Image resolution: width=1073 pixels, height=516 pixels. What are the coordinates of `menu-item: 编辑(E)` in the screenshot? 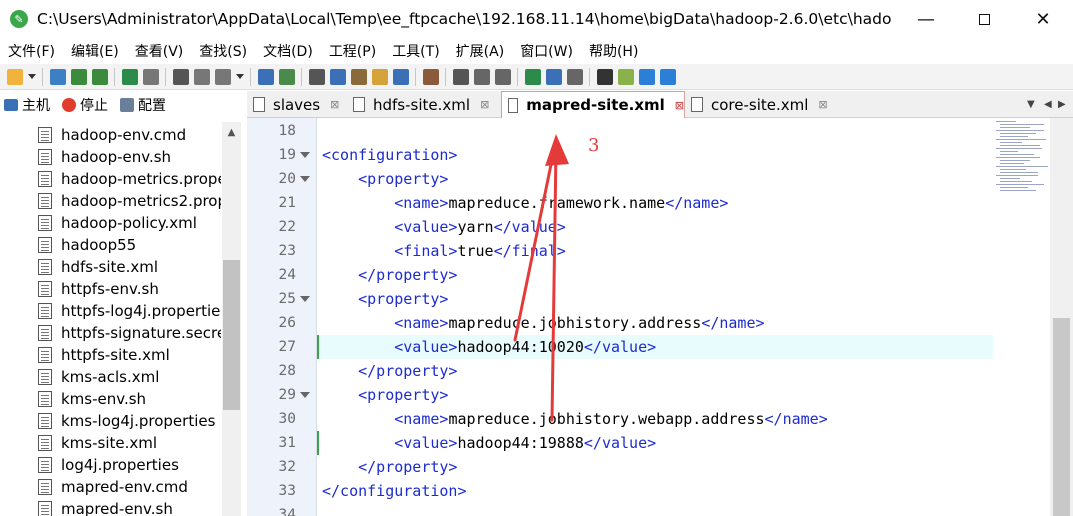 It's located at (95, 51).